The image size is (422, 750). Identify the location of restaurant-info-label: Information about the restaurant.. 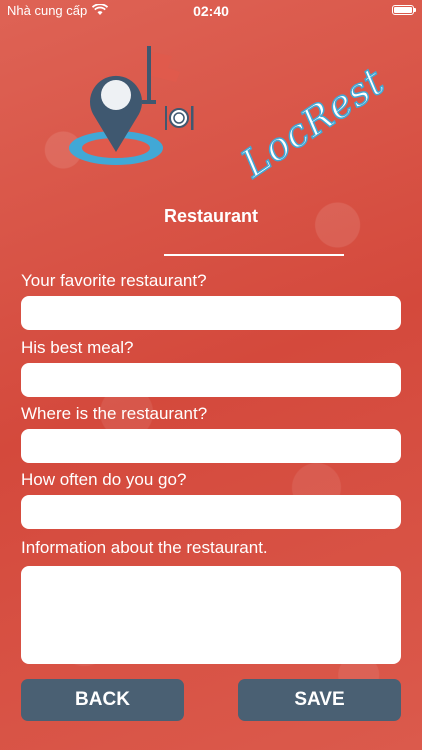
(144, 547).